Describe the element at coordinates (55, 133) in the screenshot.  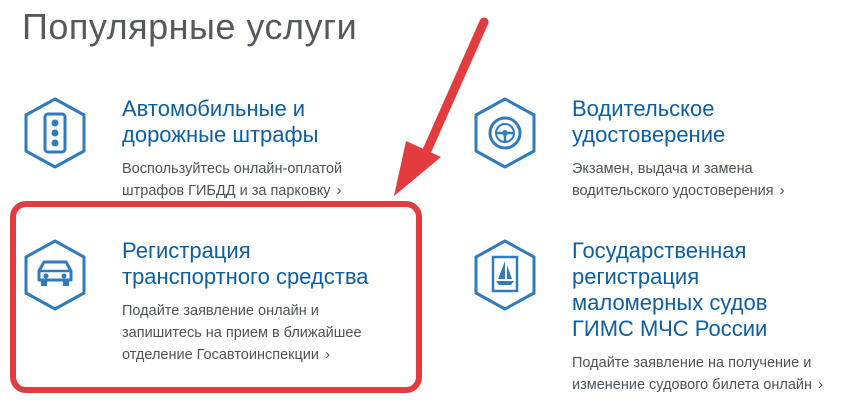
I see `traffic-light-icon` at that location.